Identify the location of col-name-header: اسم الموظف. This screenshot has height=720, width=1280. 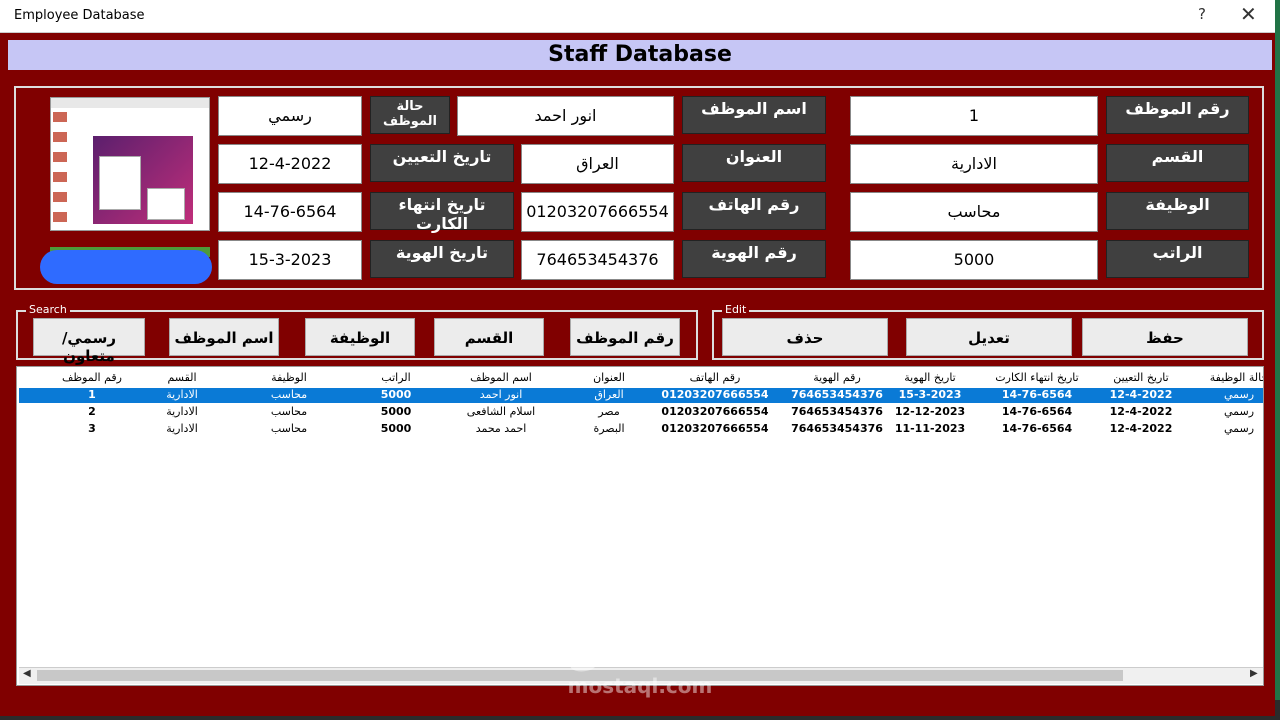
(501, 377).